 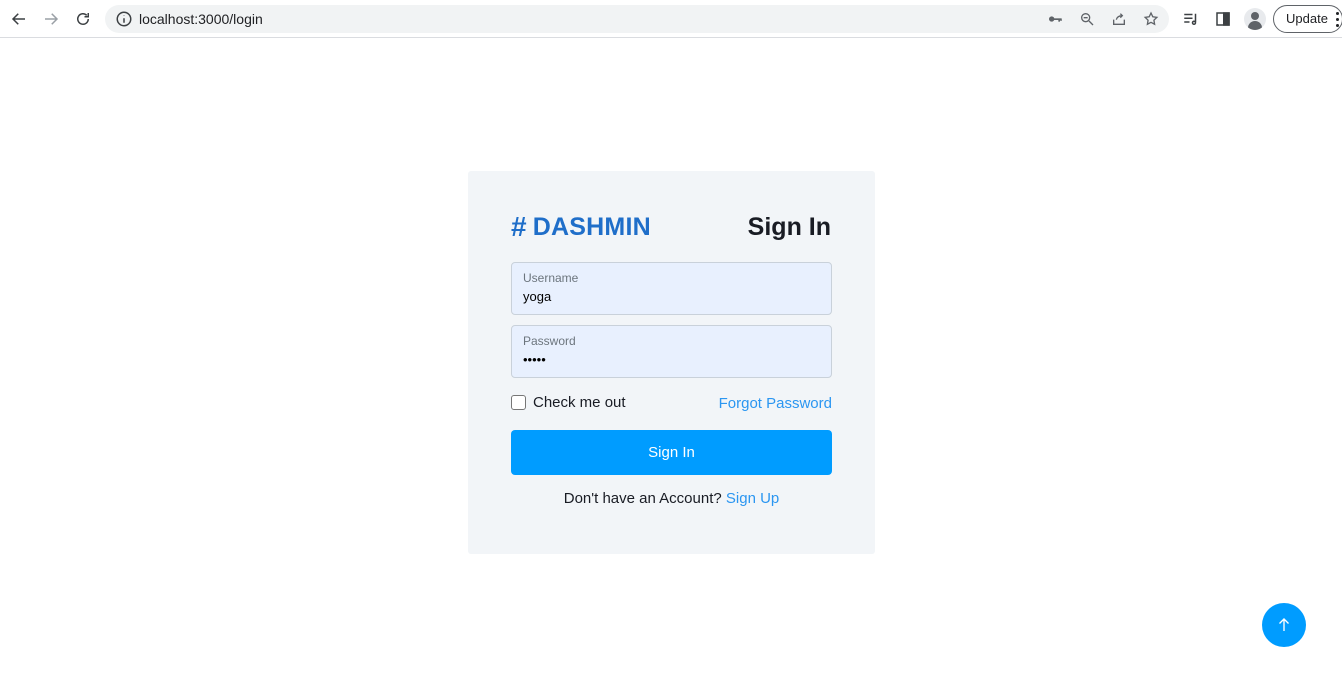 What do you see at coordinates (1255, 19) in the screenshot?
I see `profile-icon` at bounding box center [1255, 19].